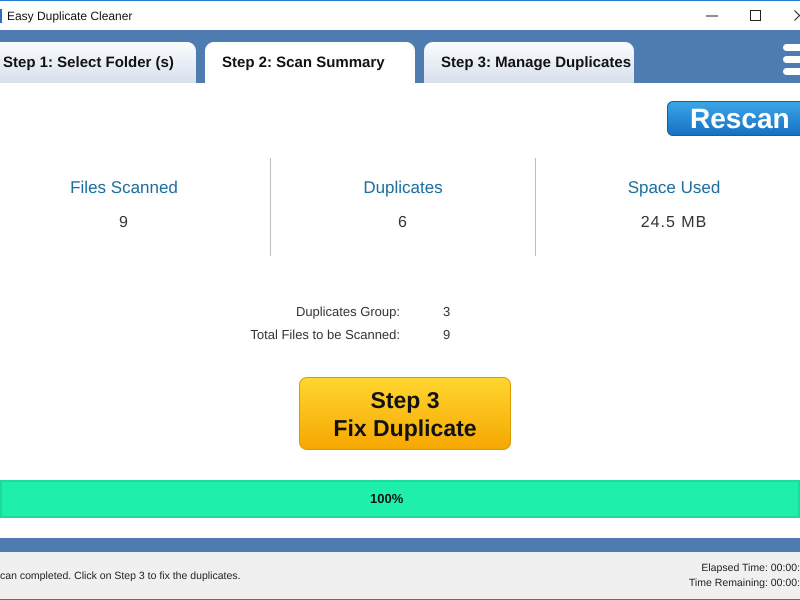 This screenshot has height=600, width=800. Describe the element at coordinates (447, 312) in the screenshot. I see `detail-value: 3` at that location.